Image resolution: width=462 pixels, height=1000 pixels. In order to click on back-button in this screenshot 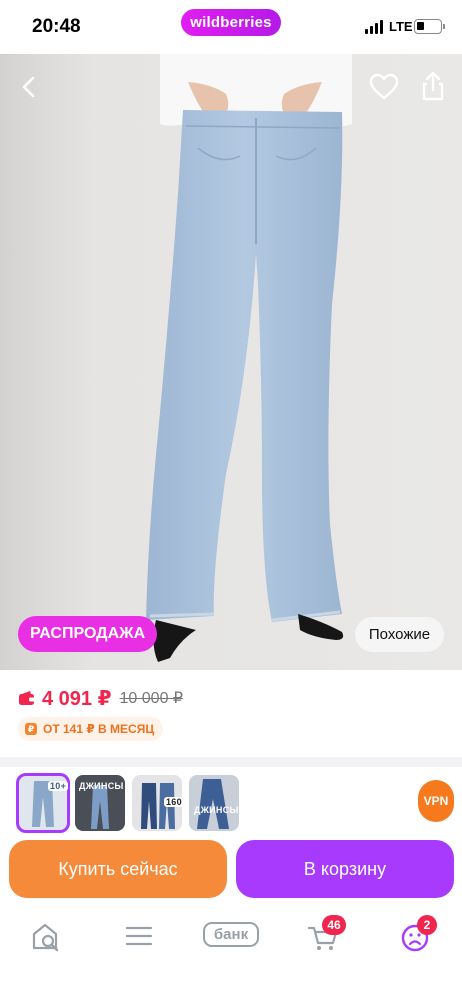, I will do `click(29, 87)`.